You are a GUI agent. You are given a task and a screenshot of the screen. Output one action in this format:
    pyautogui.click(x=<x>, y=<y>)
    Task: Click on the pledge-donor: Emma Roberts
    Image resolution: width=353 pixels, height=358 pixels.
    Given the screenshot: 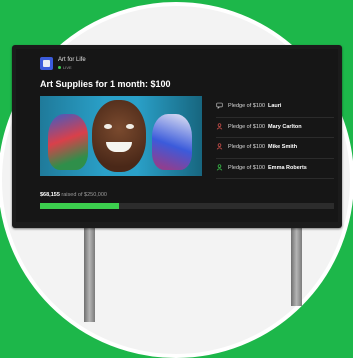 What is the action you would take?
    pyautogui.click(x=287, y=167)
    